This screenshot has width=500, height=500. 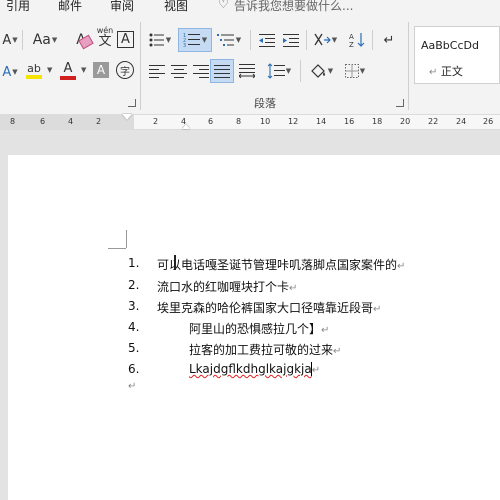 I want to click on distributed-icon, so click(x=247, y=71).